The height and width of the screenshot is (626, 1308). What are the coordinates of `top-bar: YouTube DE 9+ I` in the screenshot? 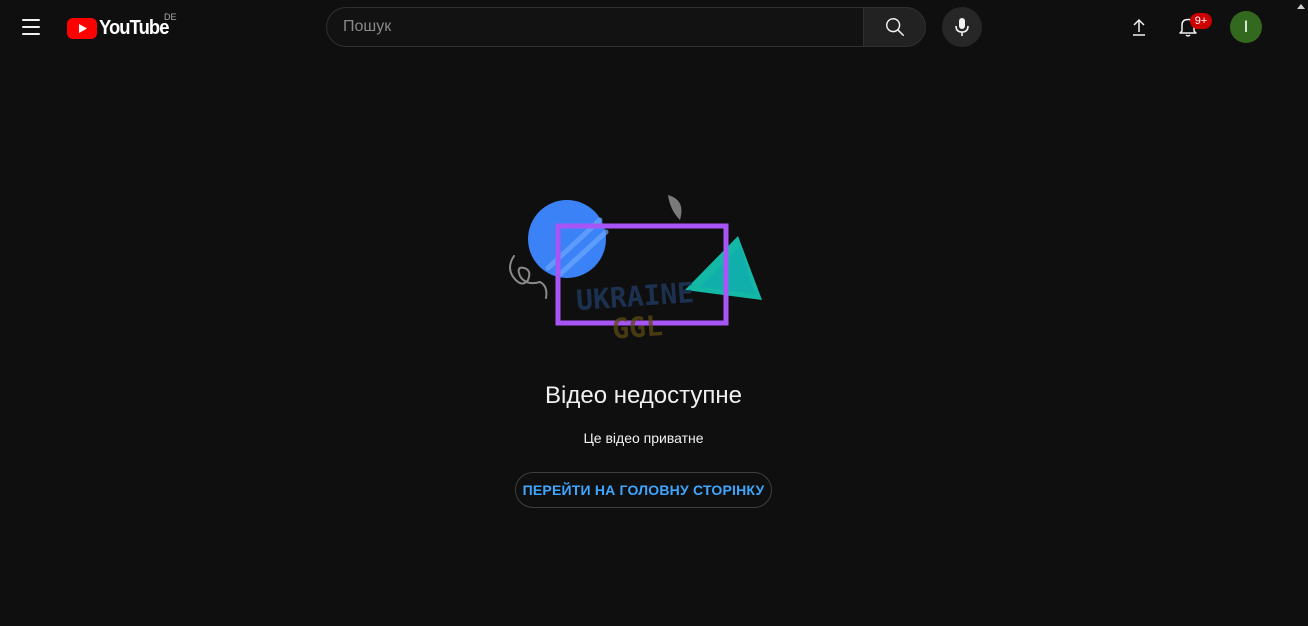 It's located at (654, 28).